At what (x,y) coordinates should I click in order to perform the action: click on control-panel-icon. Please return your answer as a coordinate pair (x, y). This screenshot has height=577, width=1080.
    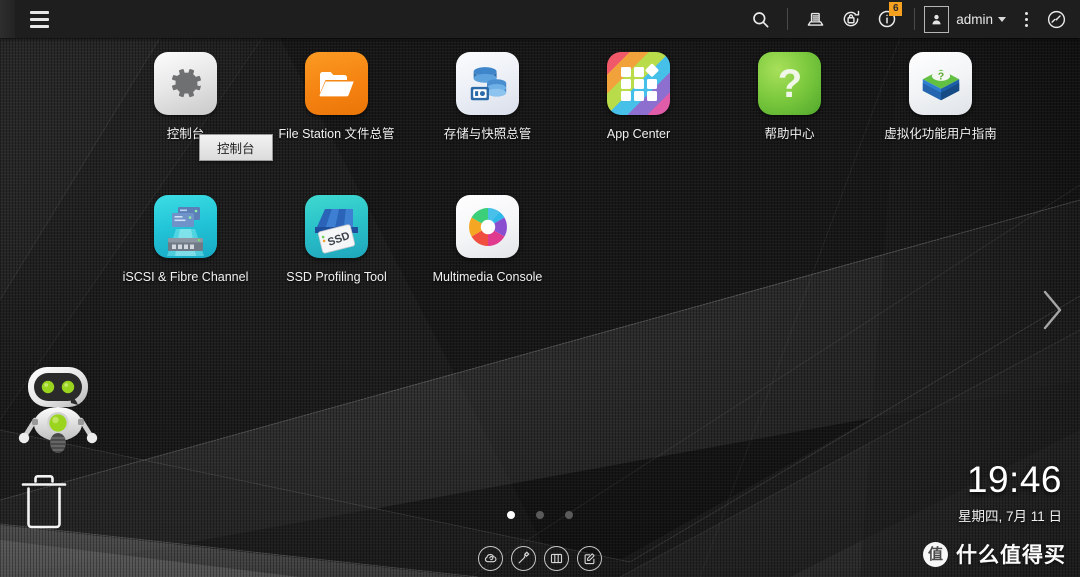
    Looking at the image, I should click on (185, 83).